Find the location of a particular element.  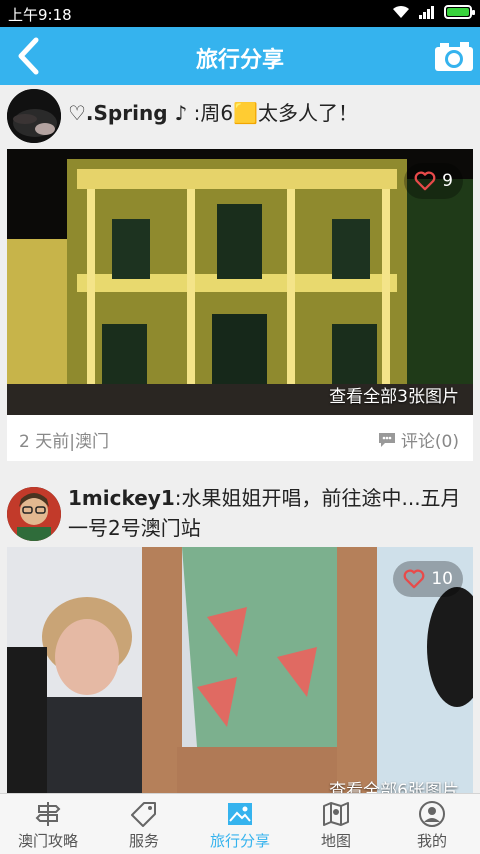

post-header: 1mickey1:水果姐姐开唱，前往途中...五月一号2号澳门站 is located at coordinates (240, 512).